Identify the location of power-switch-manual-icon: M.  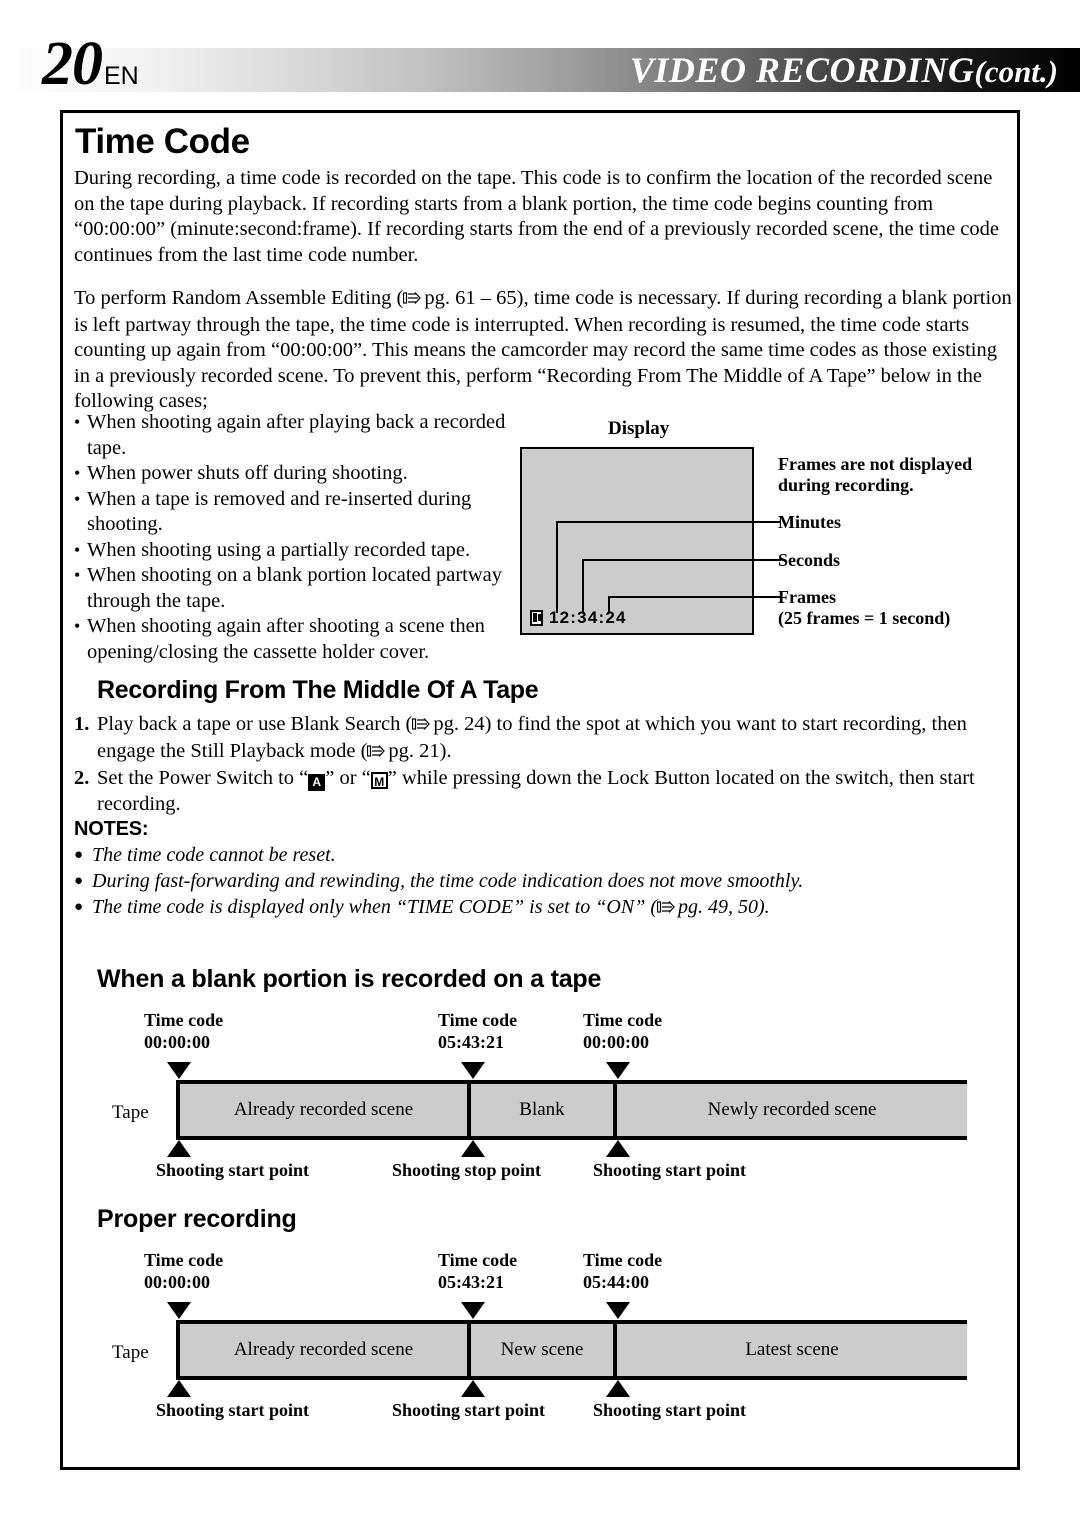
(379, 780).